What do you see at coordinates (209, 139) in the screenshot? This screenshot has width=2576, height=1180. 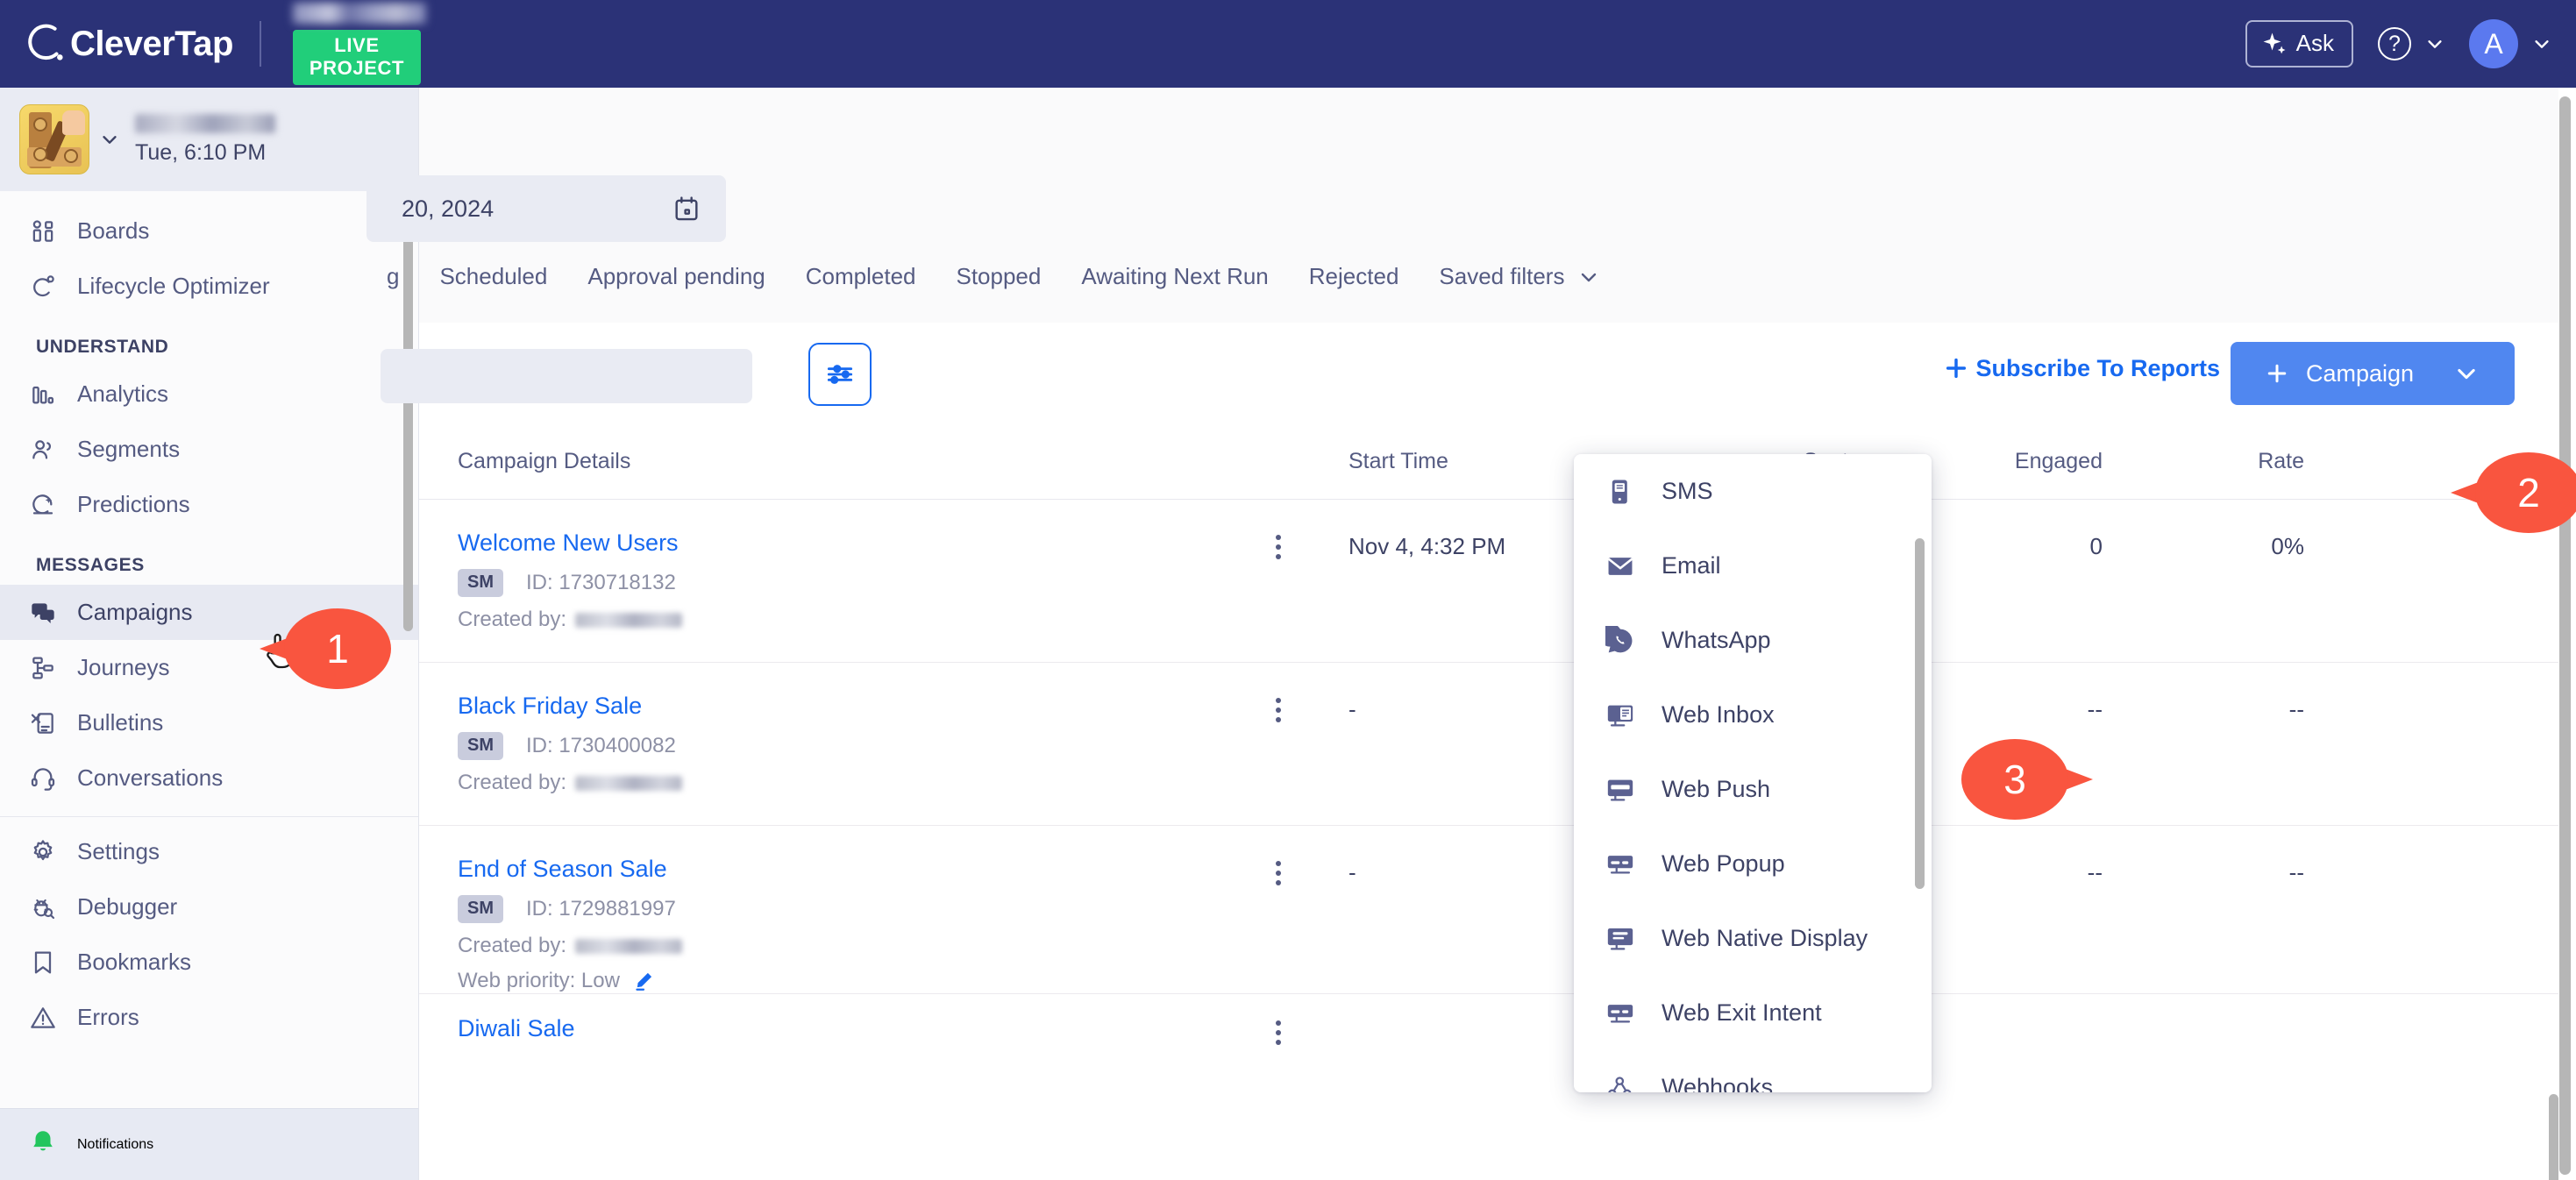 I see `project-switcher: Tue, 6:10 PM` at bounding box center [209, 139].